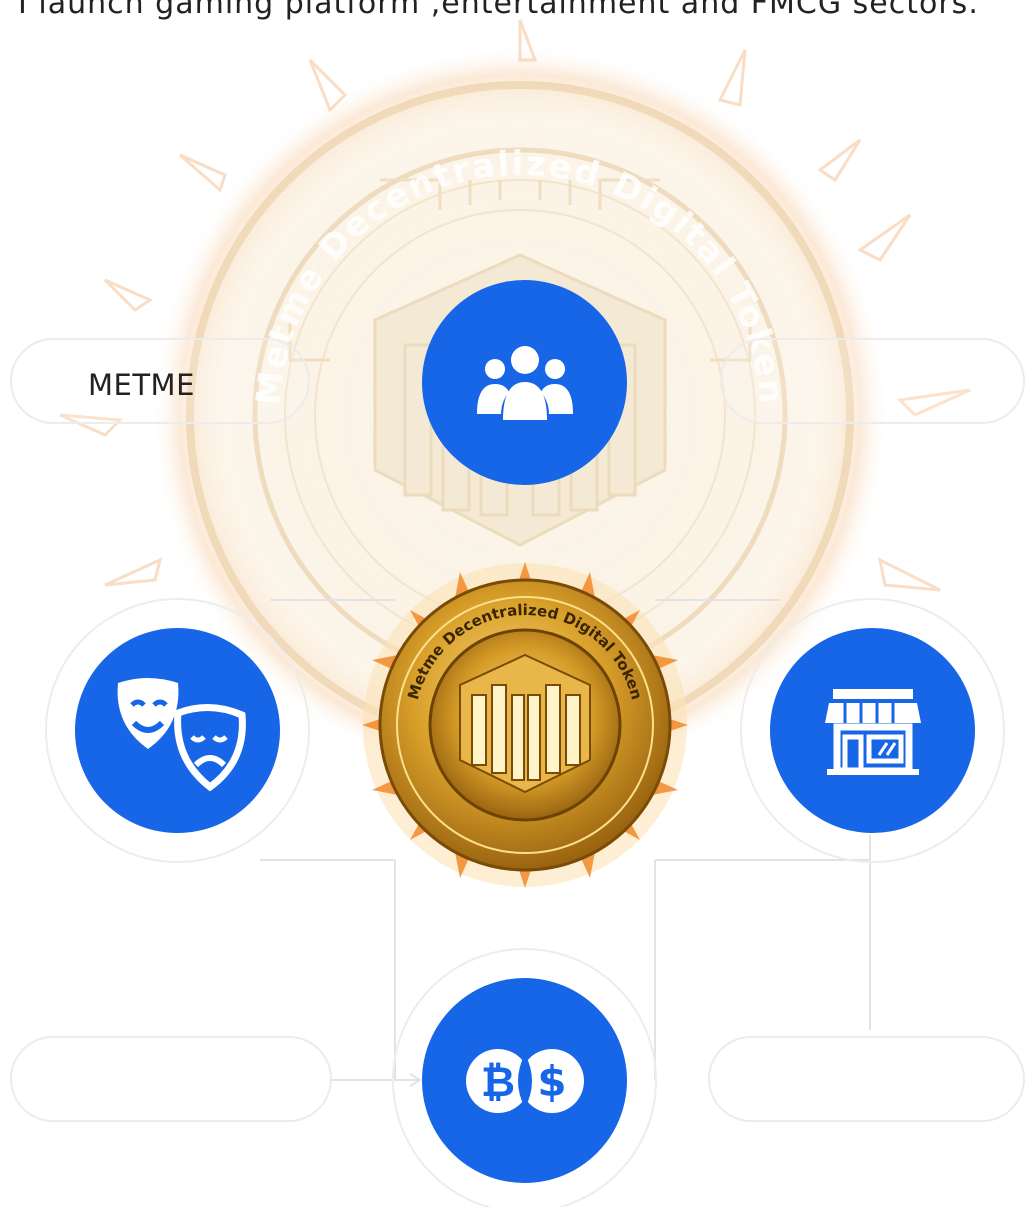 The image size is (1025, 1207). I want to click on store-front-icon, so click(872, 731).